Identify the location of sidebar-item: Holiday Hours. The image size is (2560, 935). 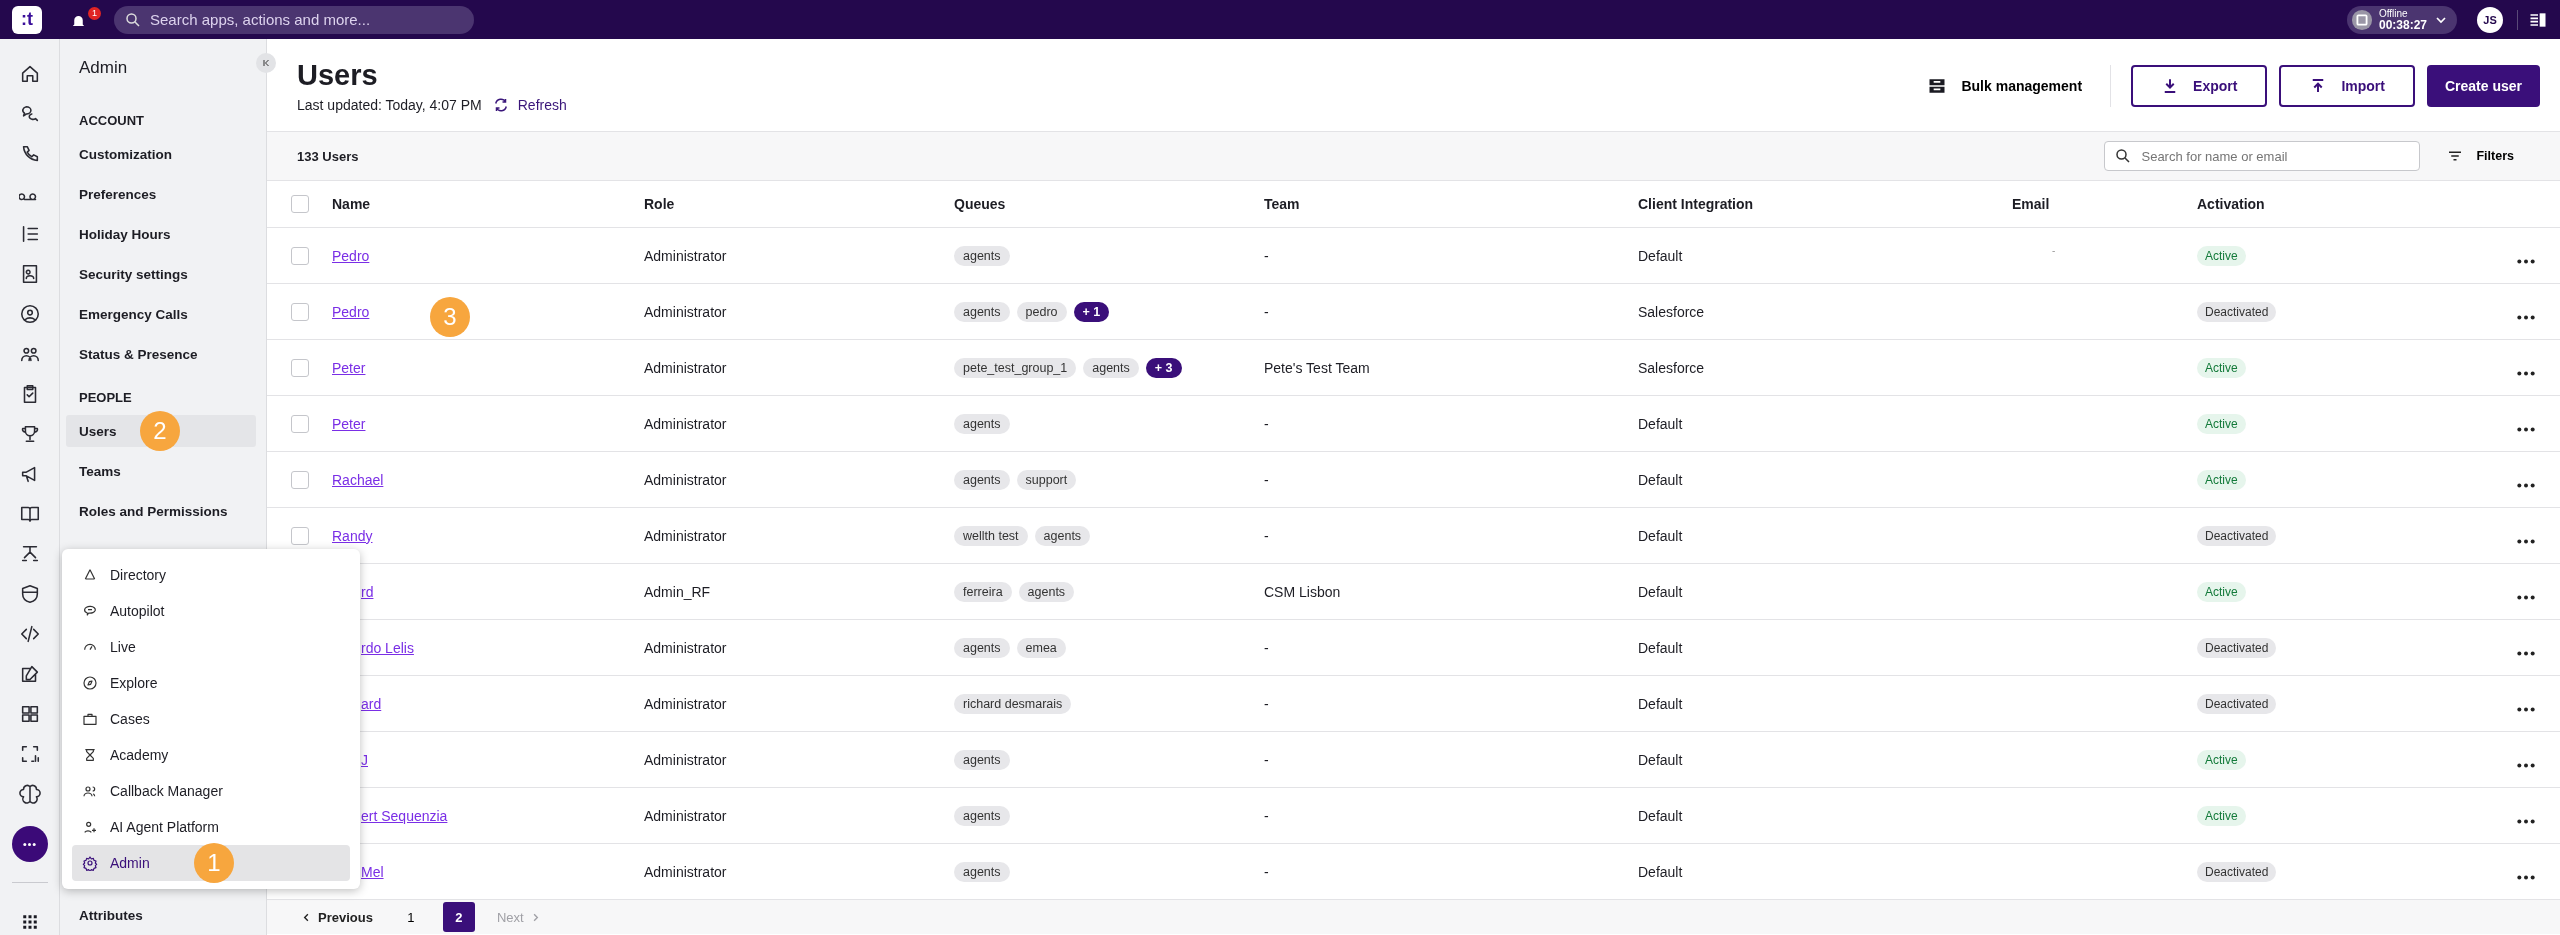
(161, 234).